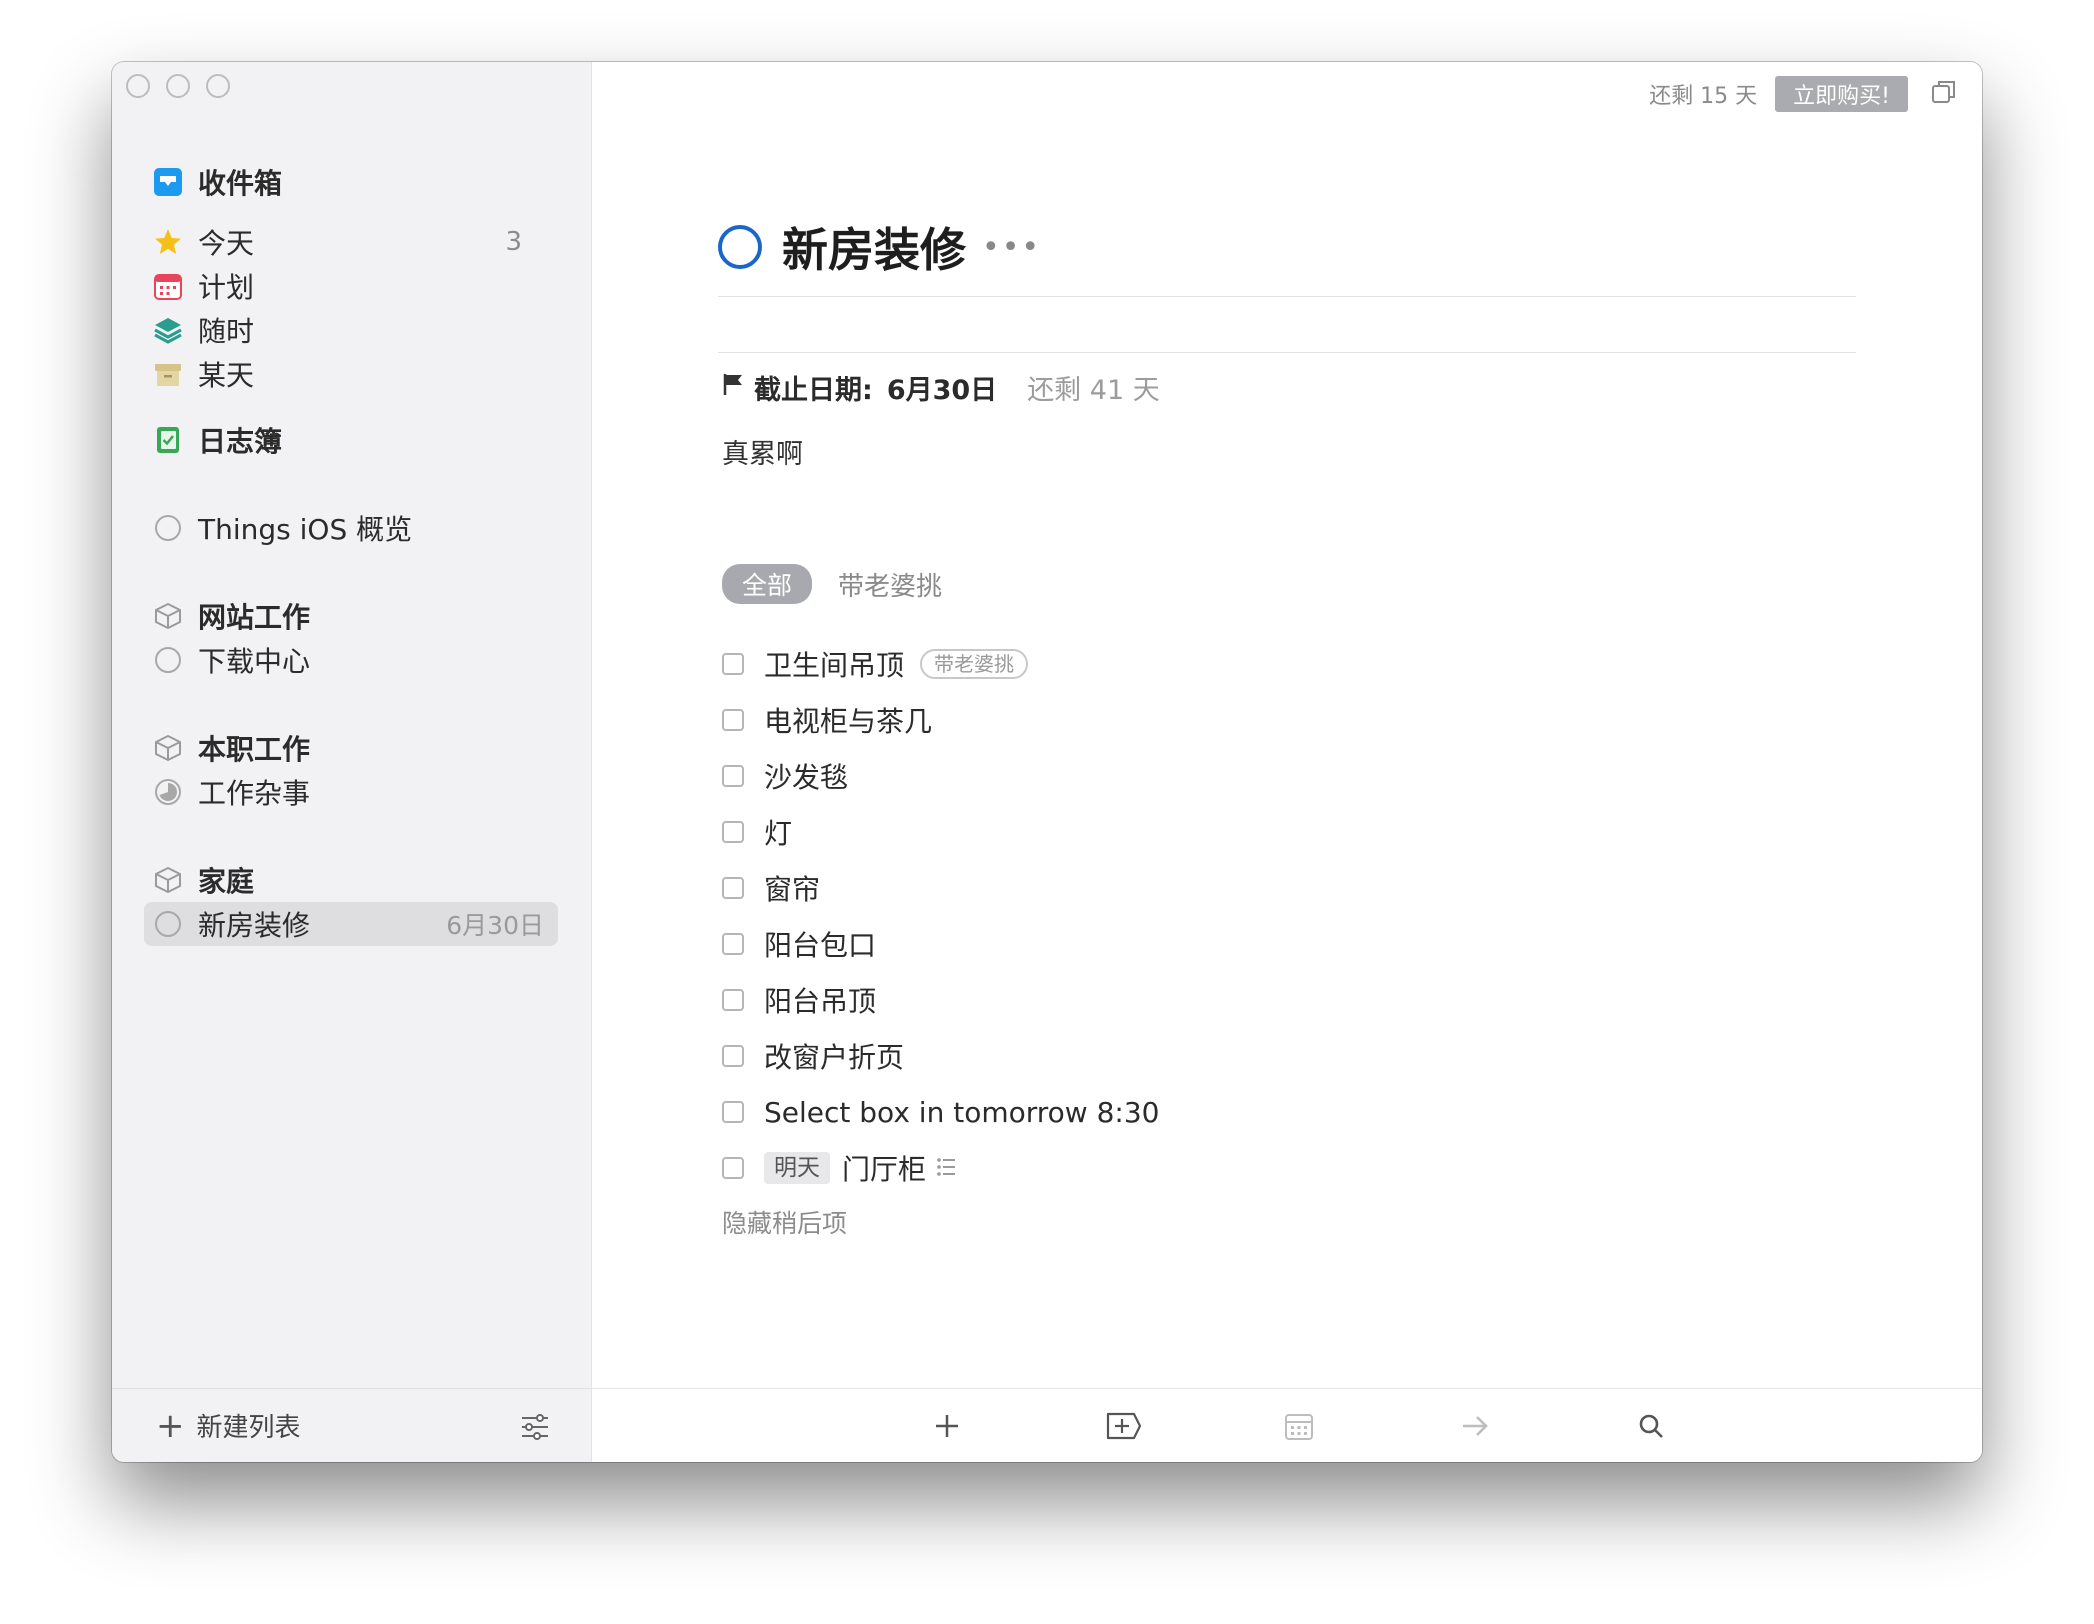  Describe the element at coordinates (352, 182) in the screenshot. I see `sidebar-item-inbox: 收件箱` at that location.